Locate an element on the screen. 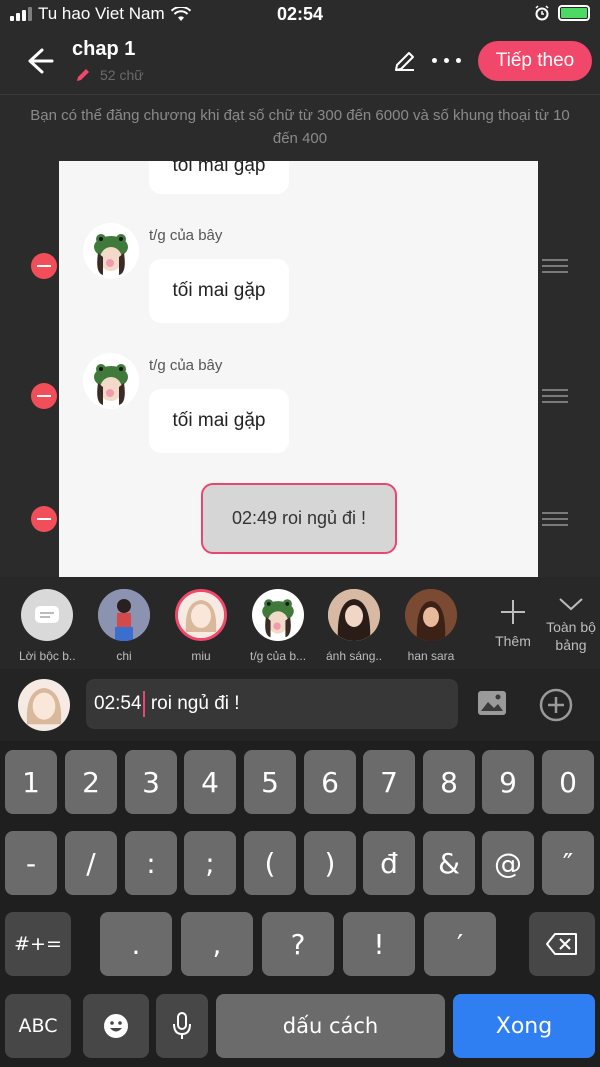  pencil-small-icon is located at coordinates (83, 75).